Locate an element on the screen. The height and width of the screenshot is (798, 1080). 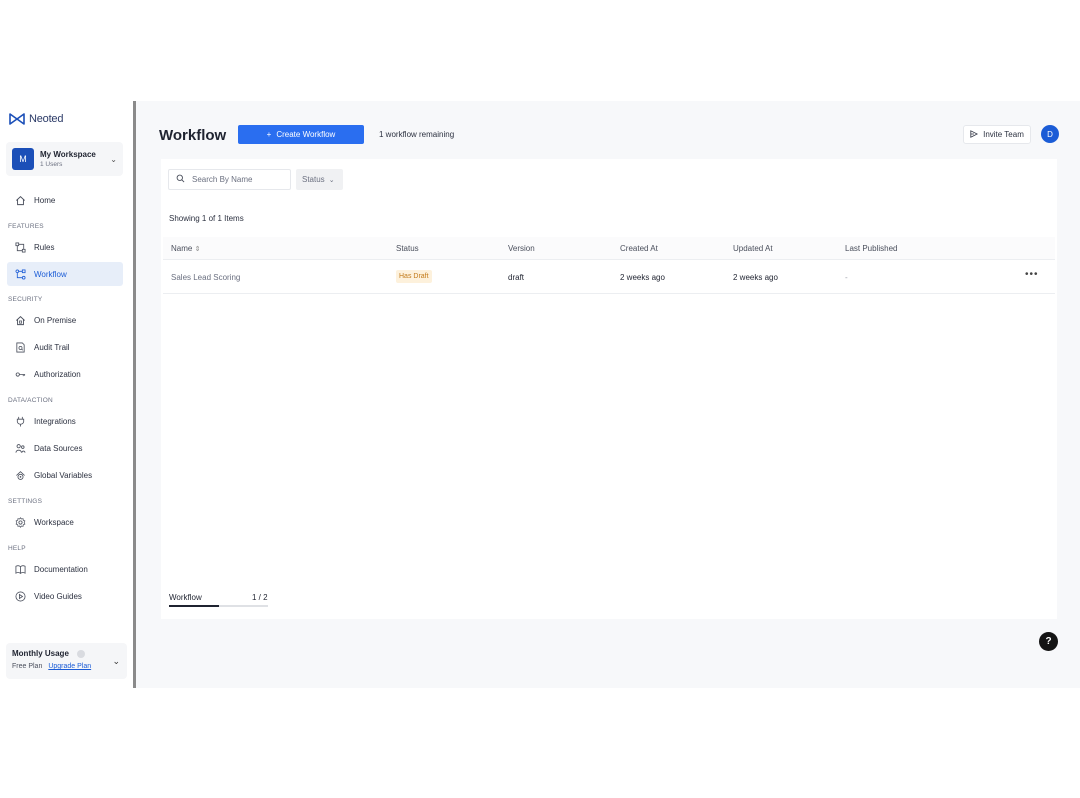
nav-section-settings: SETTINGS is located at coordinates (25, 501).